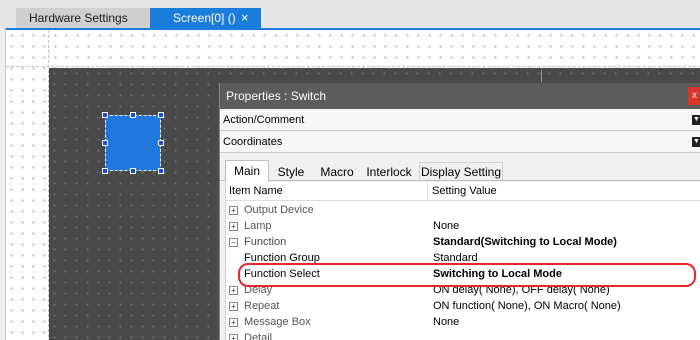 The height and width of the screenshot is (340, 700). I want to click on resize-handle-middle-left, so click(105, 143).